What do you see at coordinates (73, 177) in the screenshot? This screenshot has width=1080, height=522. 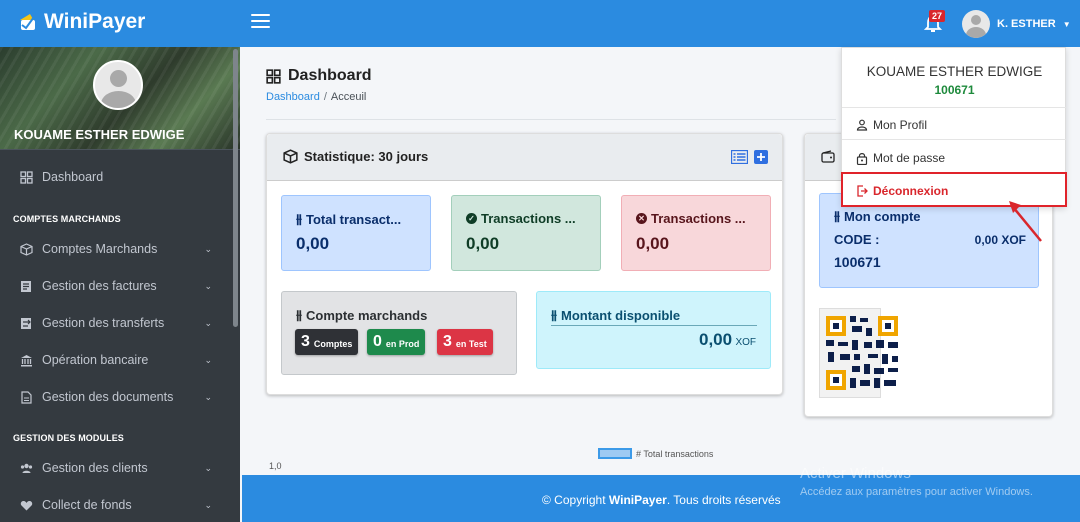 I see `sidebar-item-label: Dashboard` at bounding box center [73, 177].